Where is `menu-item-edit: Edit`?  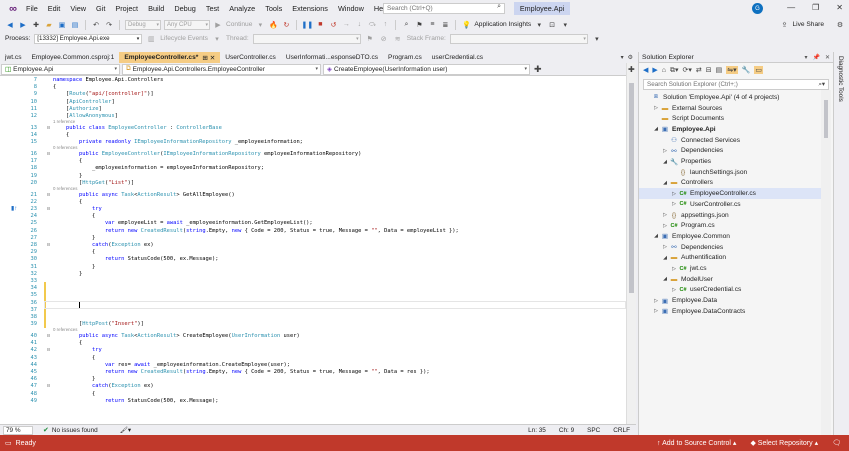 menu-item-edit: Edit is located at coordinates (54, 8).